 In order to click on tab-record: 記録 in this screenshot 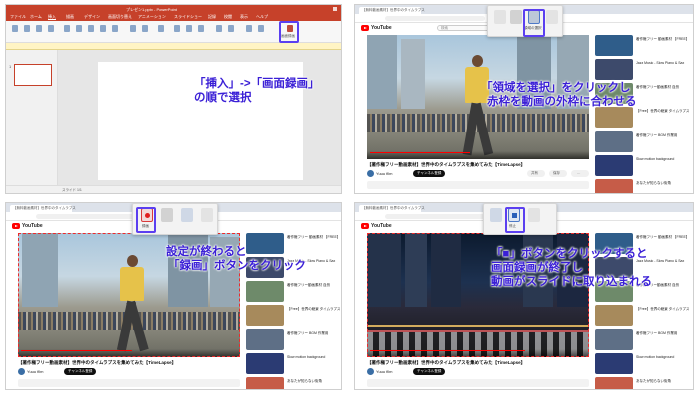, I will do `click(212, 17)`.